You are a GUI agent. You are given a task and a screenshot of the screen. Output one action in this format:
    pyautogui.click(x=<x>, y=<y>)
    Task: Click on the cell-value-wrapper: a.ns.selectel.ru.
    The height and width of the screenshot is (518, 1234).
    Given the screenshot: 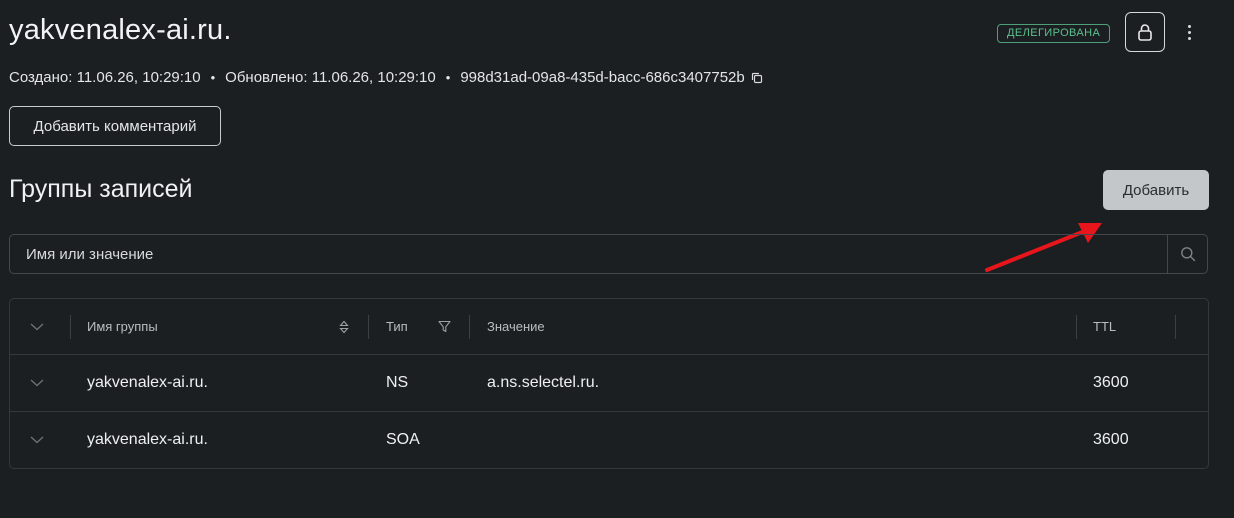 What is the action you would take?
    pyautogui.click(x=543, y=383)
    